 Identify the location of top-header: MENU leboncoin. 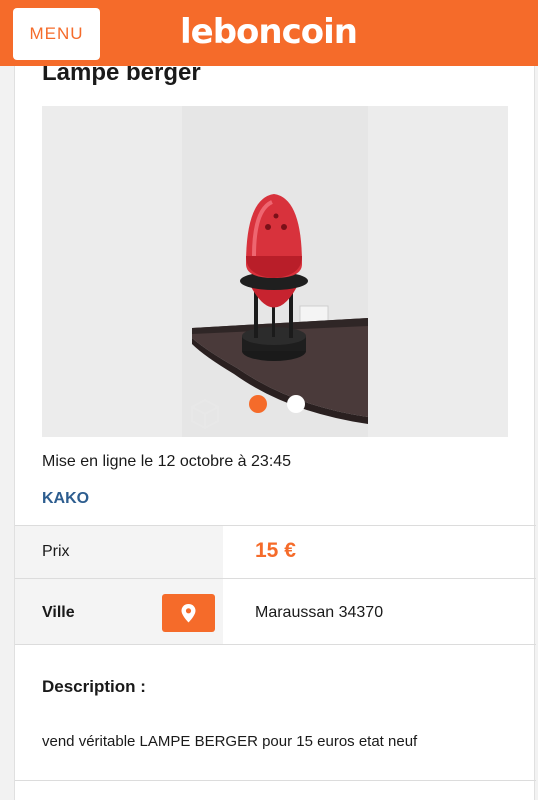
(269, 33).